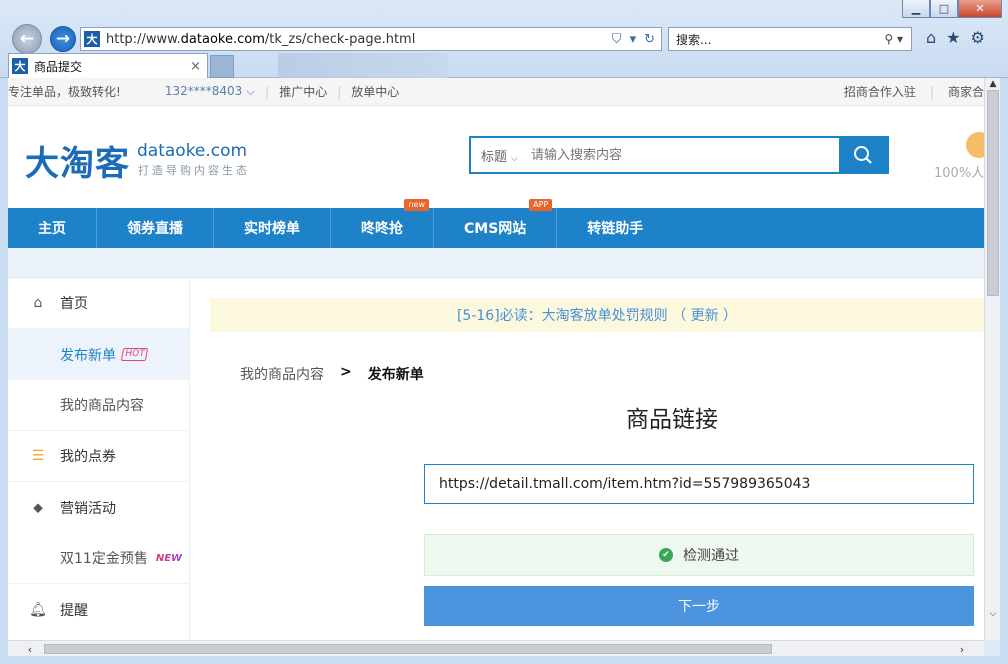 Image resolution: width=1008 pixels, height=664 pixels. I want to click on nav-item-label: 实时榜单, so click(272, 229).